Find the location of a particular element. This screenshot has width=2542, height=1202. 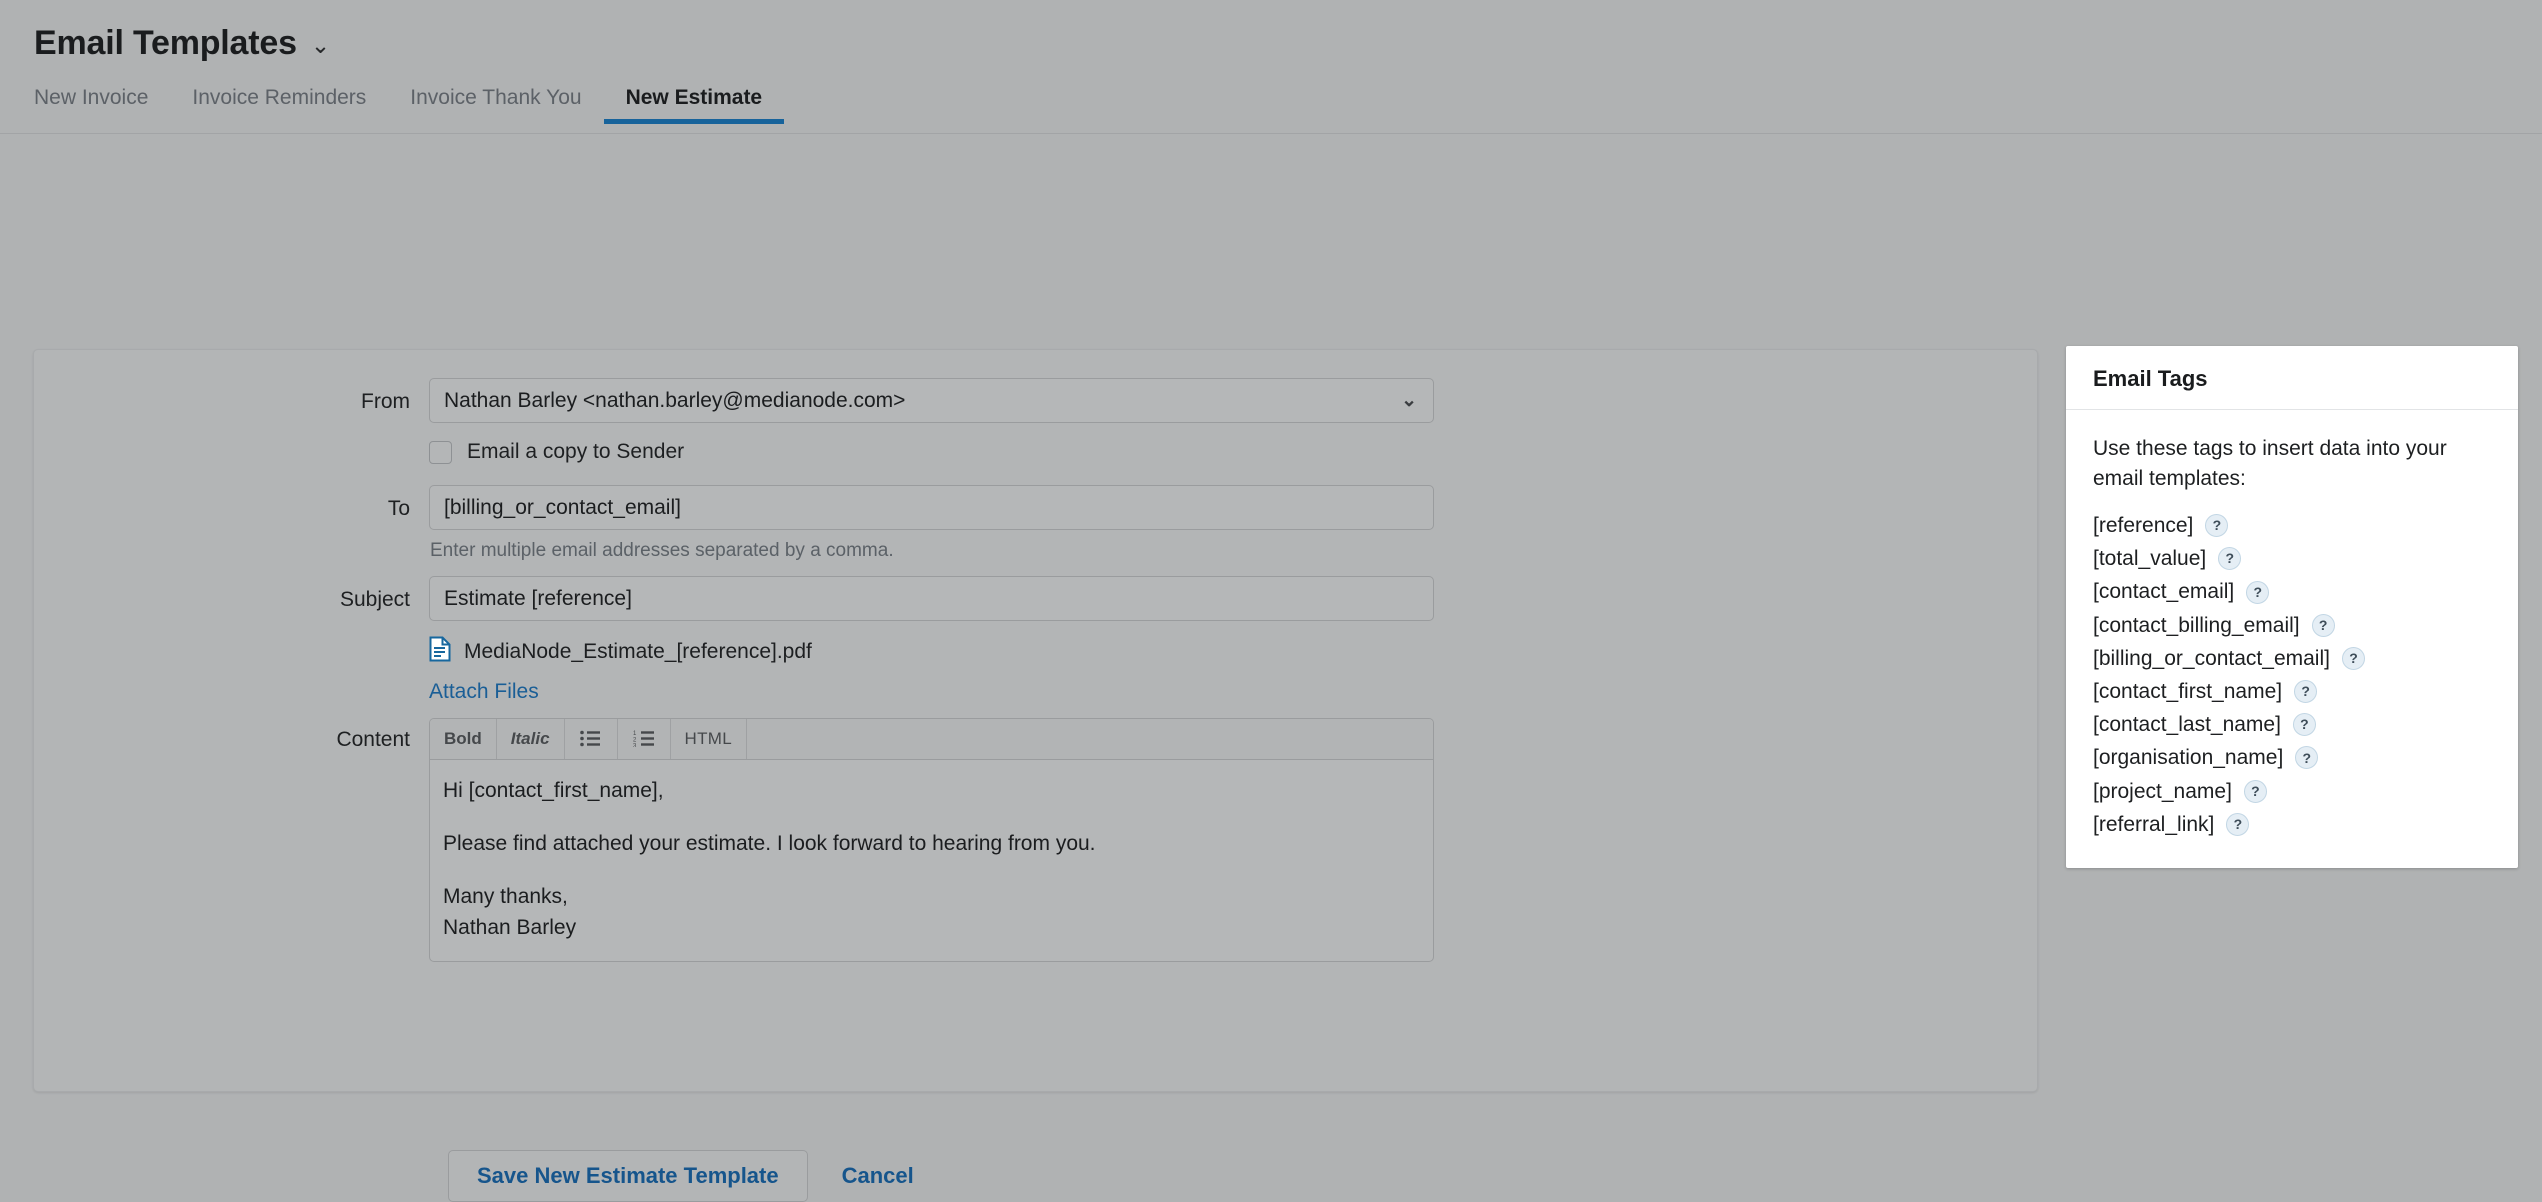

tag-label-billing-or-contact-email: [billing_or_contact_email] is located at coordinates (2211, 658).